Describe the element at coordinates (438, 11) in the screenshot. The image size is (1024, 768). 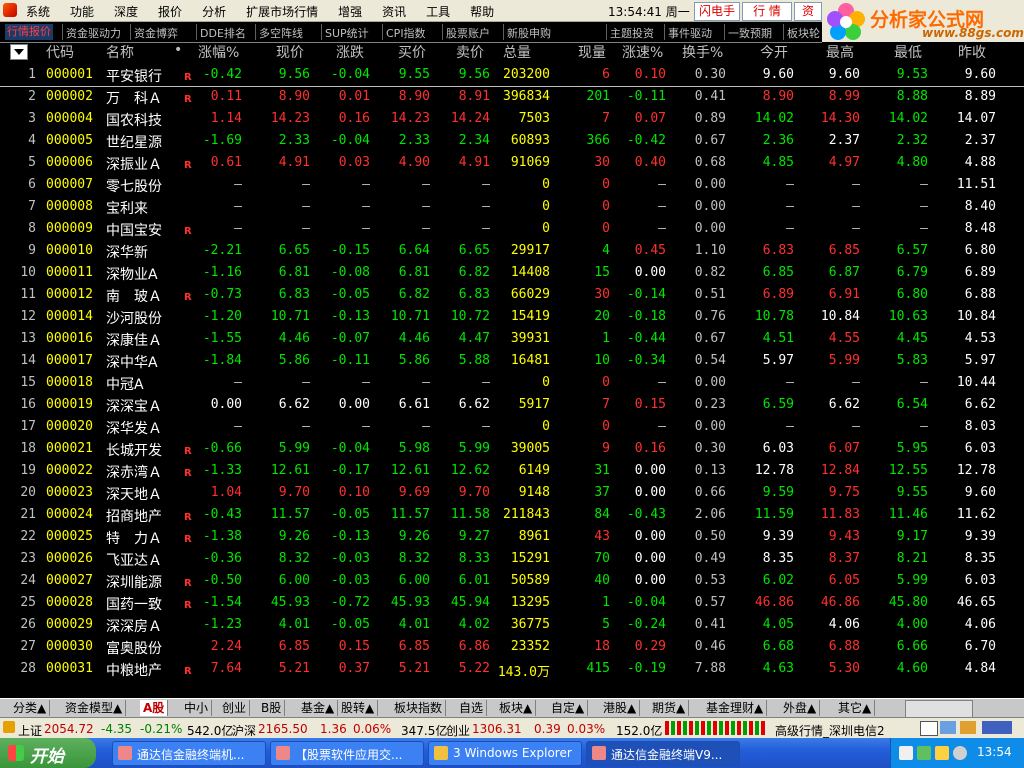
I see `menu-item-8: 工具` at that location.